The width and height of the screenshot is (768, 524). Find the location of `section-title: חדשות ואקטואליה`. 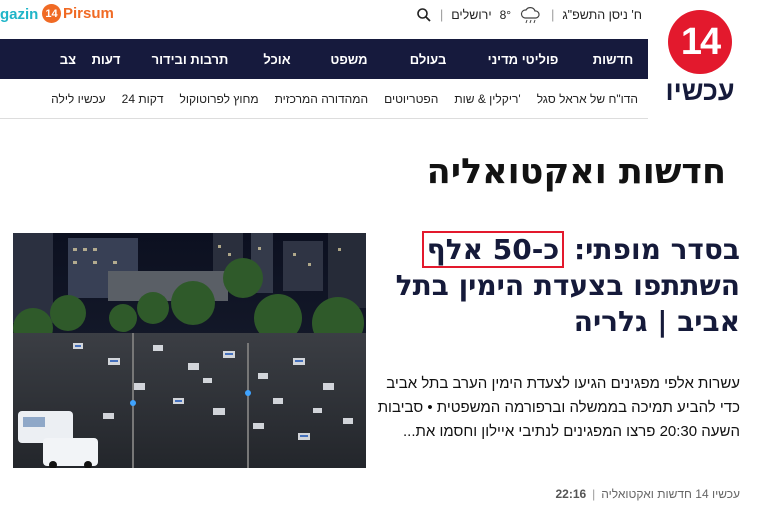

section-title: חדשות ואקטואליה is located at coordinates (576, 172).